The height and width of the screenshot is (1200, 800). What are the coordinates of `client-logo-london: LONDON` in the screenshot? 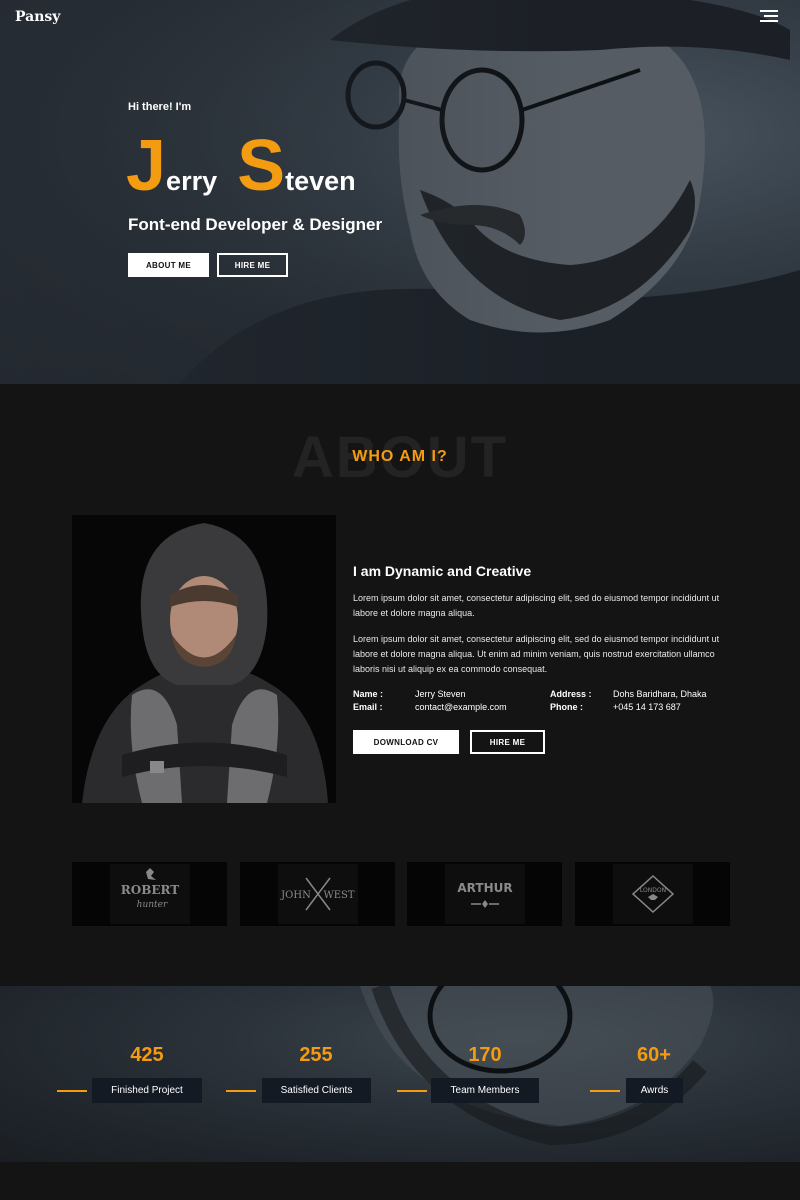 It's located at (652, 894).